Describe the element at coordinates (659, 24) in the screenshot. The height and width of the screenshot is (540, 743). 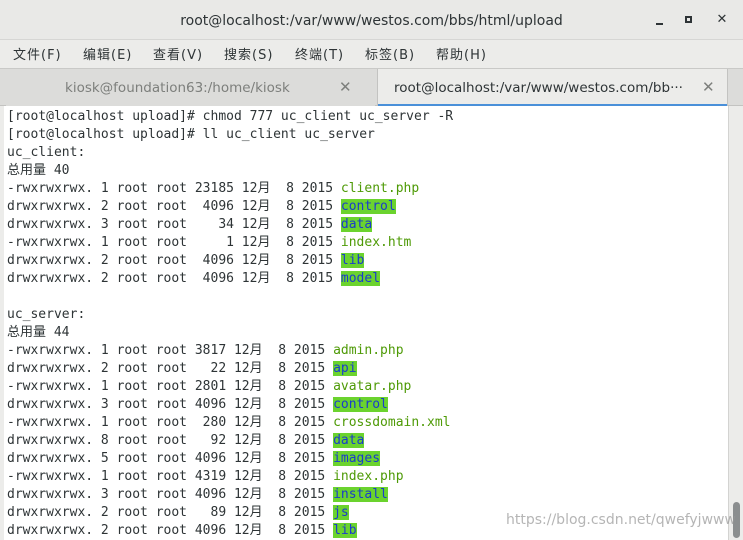
I see `minimize-icon` at that location.